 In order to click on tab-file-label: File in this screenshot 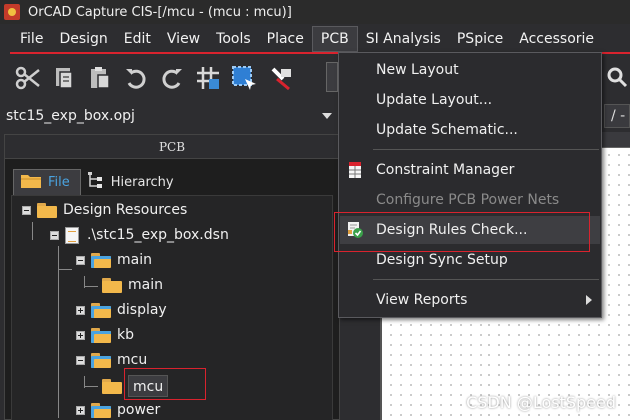, I will do `click(59, 182)`.